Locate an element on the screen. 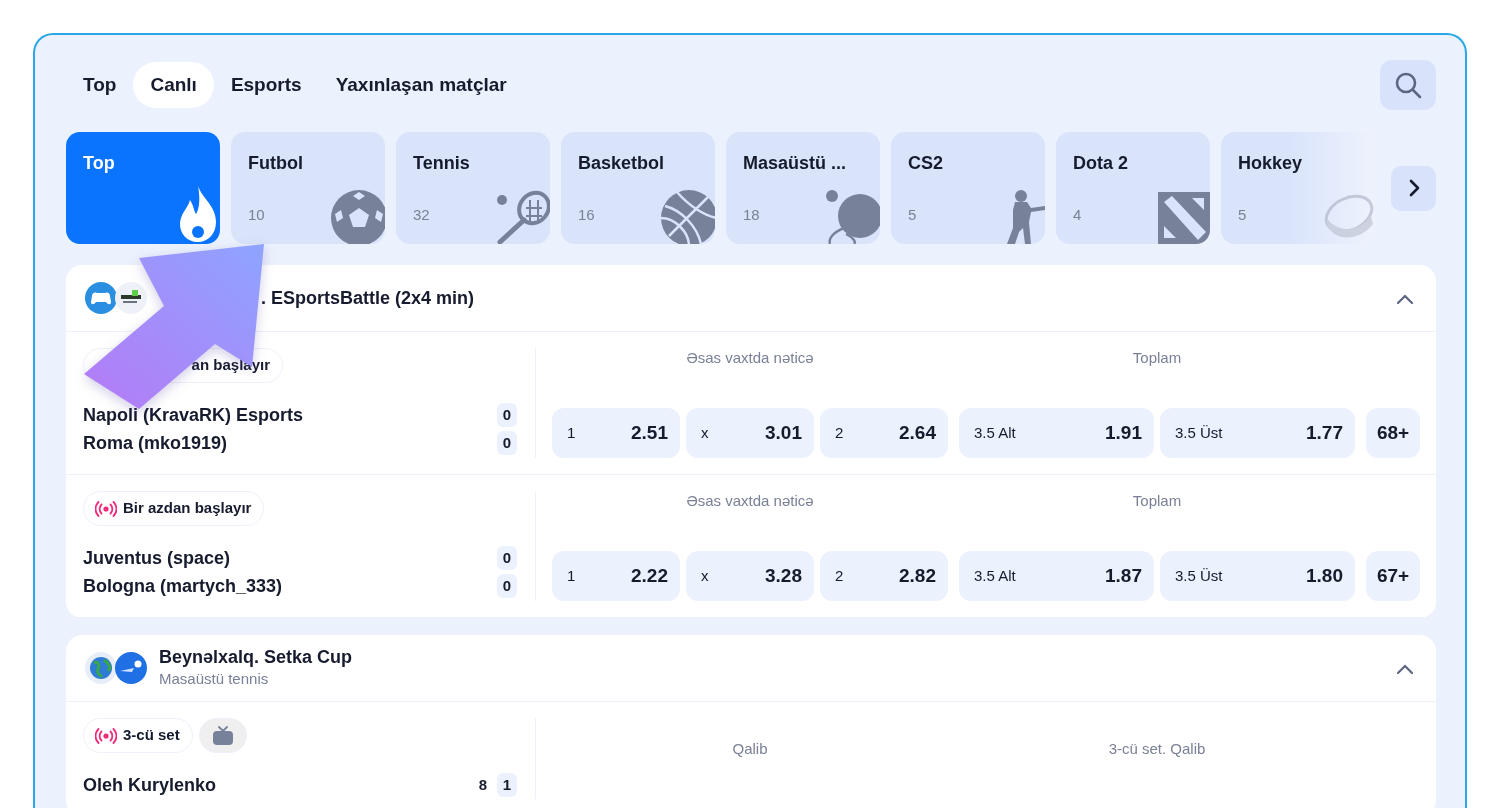  esports-emblem-icon is located at coordinates (131, 298).